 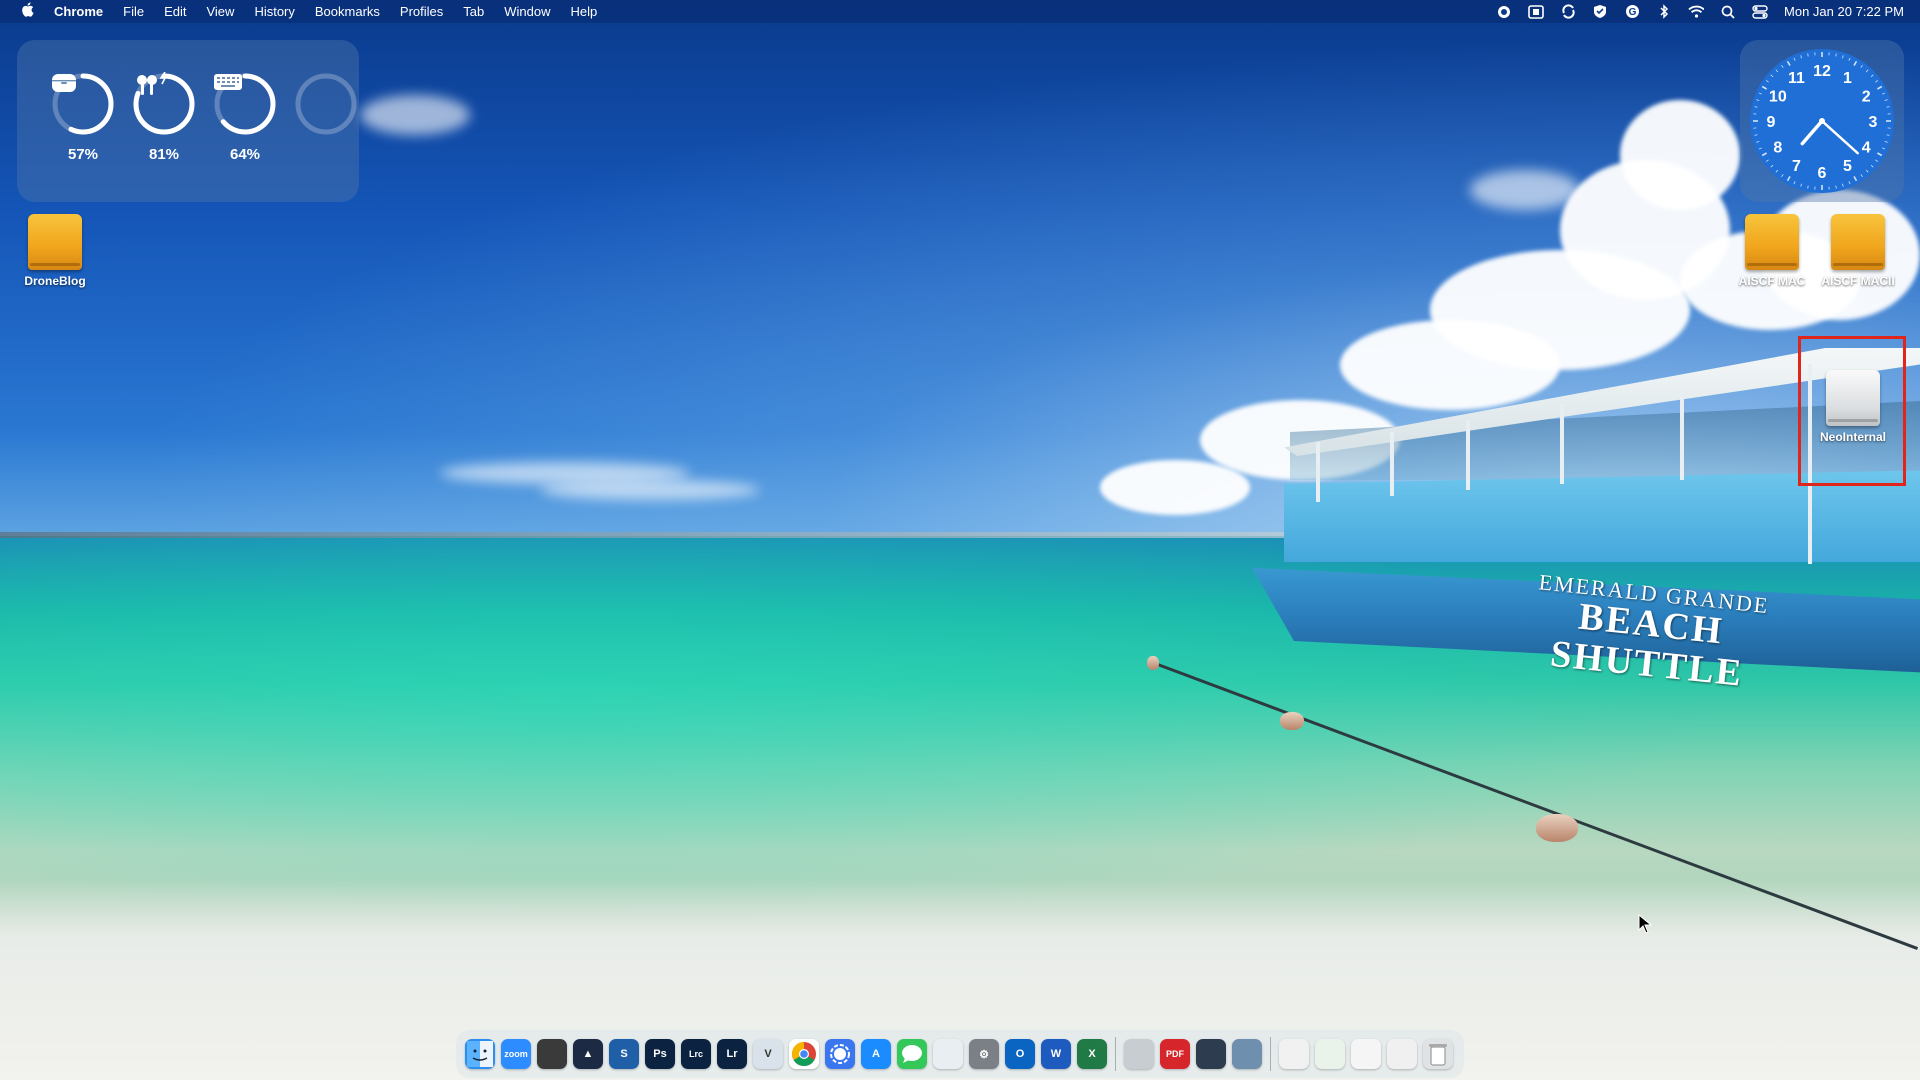 I want to click on desktop-icon-aiscf-mac: AISCF MAC, so click(x=1772, y=251).